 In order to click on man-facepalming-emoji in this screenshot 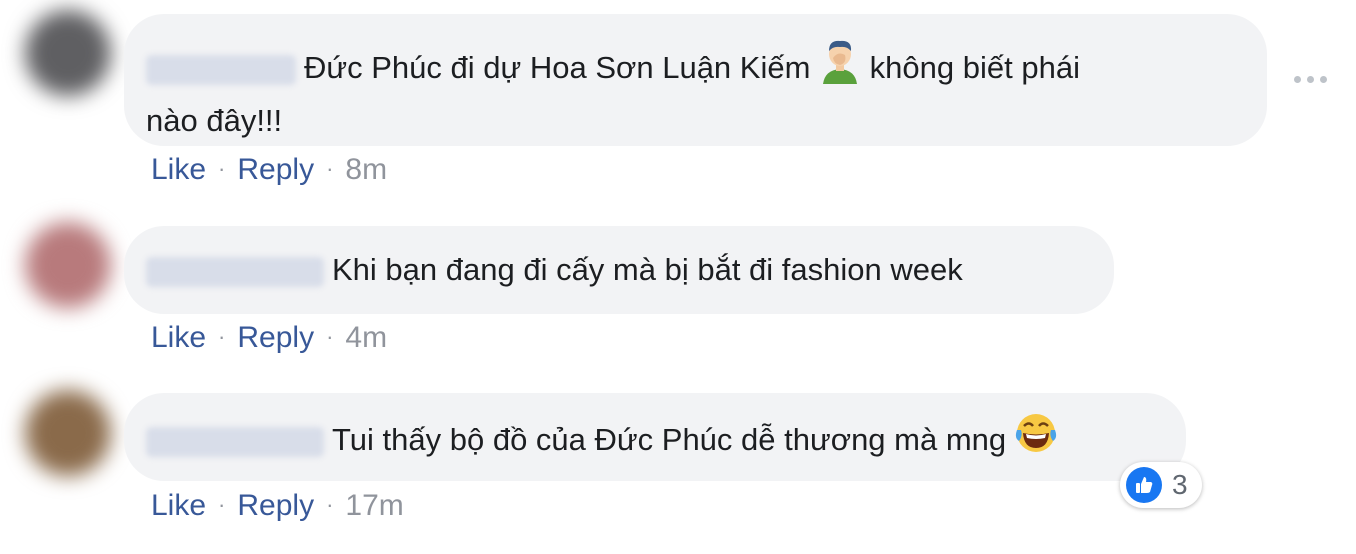, I will do `click(840, 67)`.